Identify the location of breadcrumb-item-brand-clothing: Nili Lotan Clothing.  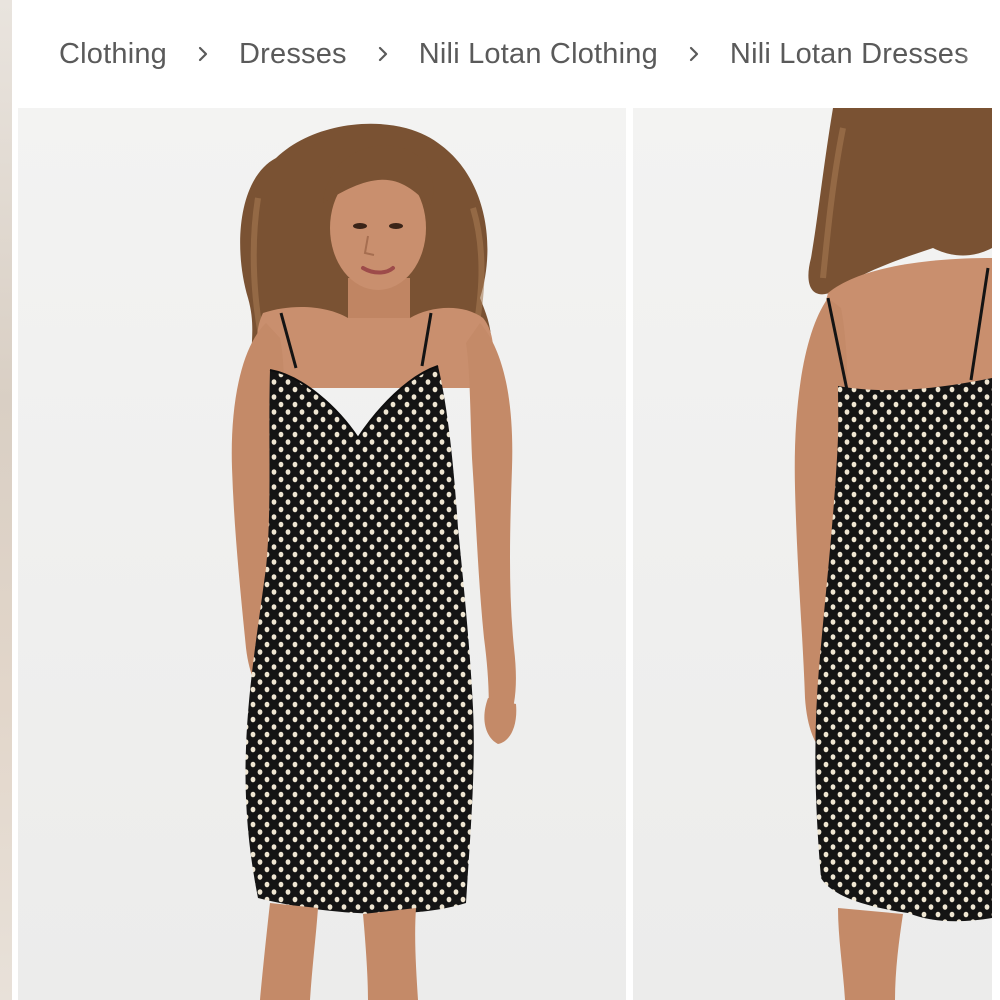
(538, 54).